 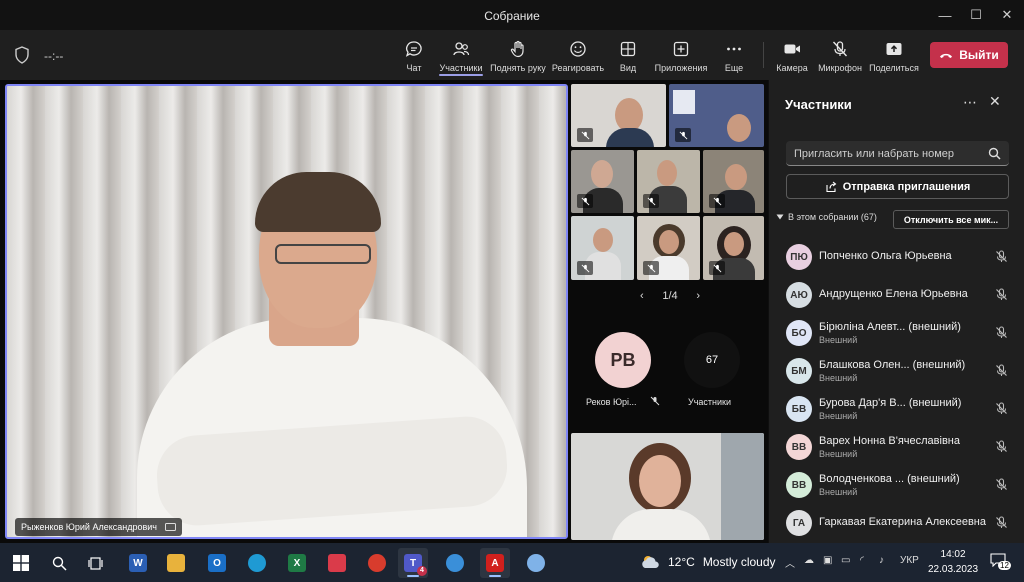 I want to click on react-button: Реагировать, so click(x=578, y=55).